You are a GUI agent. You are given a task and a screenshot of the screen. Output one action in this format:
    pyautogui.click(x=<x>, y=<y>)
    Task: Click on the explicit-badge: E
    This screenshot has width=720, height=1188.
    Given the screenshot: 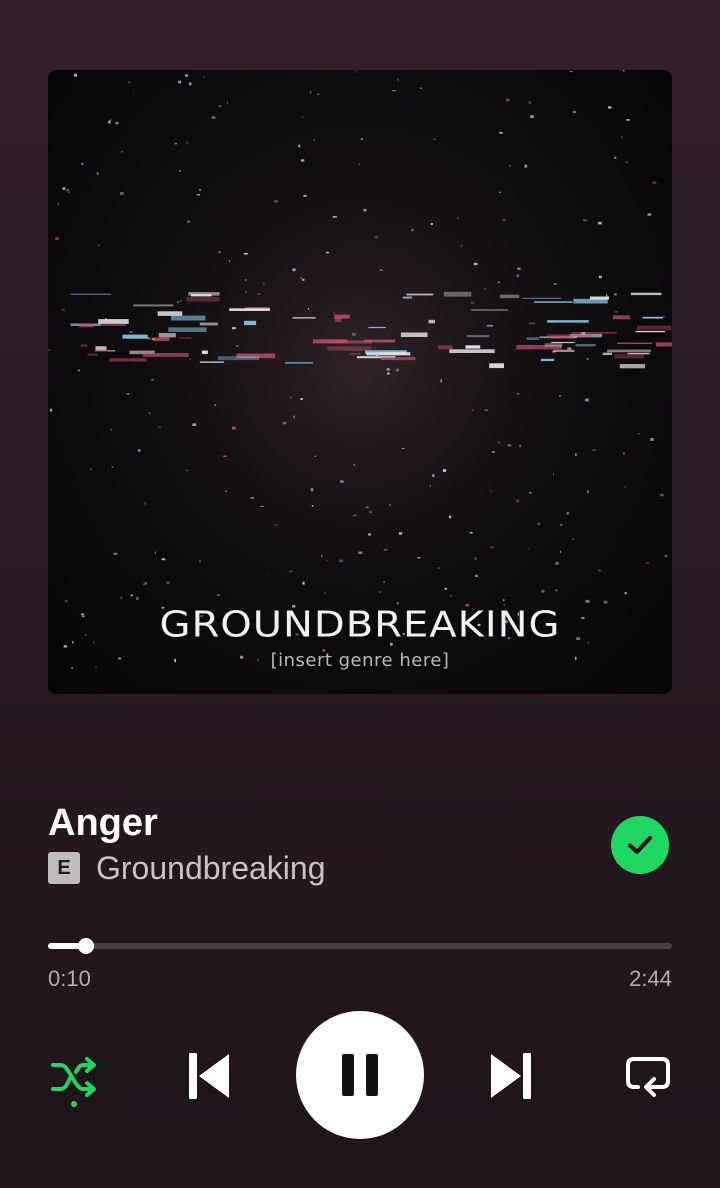 What is the action you would take?
    pyautogui.click(x=64, y=868)
    